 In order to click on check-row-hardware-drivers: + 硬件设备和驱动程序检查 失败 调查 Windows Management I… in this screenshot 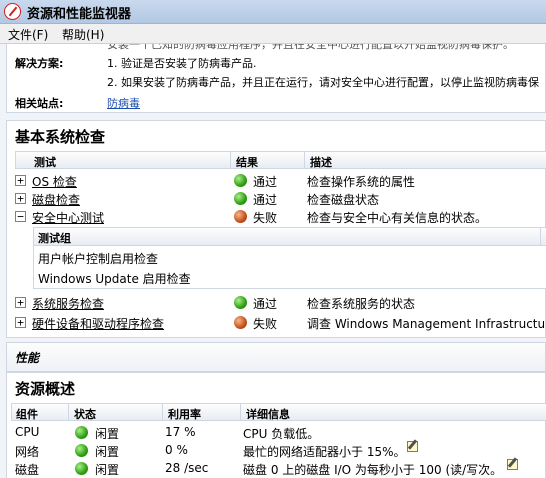, I will do `click(280, 323)`.